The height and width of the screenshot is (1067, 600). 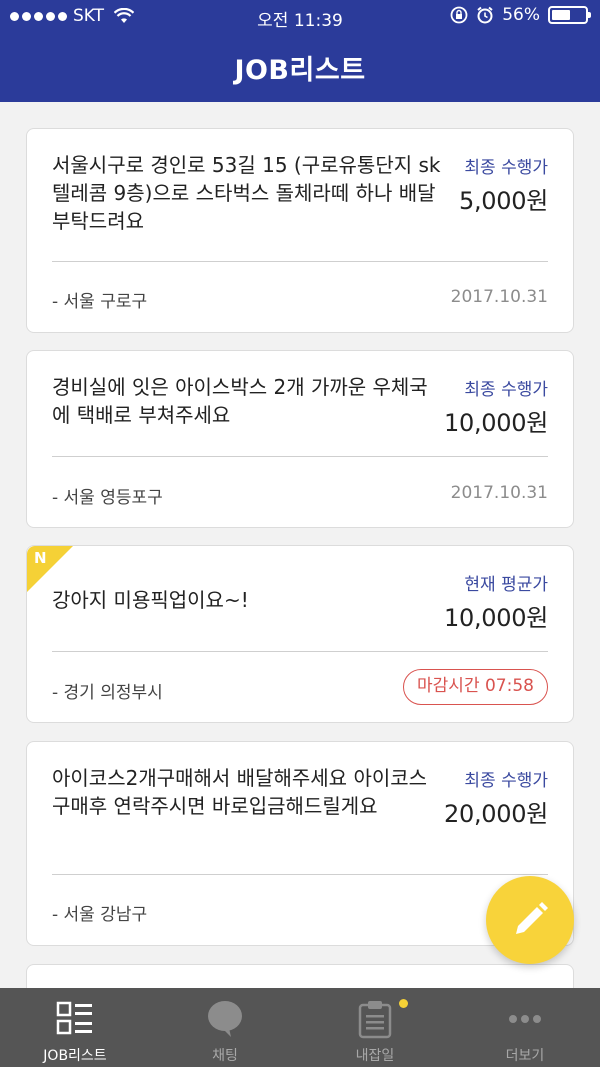 I want to click on nav-item-more: 더보기, so click(x=525, y=1027).